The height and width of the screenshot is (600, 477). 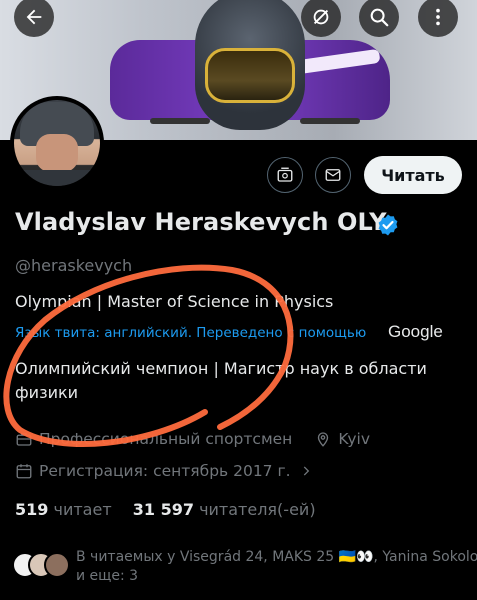 I want to click on message-button, so click(x=333, y=175).